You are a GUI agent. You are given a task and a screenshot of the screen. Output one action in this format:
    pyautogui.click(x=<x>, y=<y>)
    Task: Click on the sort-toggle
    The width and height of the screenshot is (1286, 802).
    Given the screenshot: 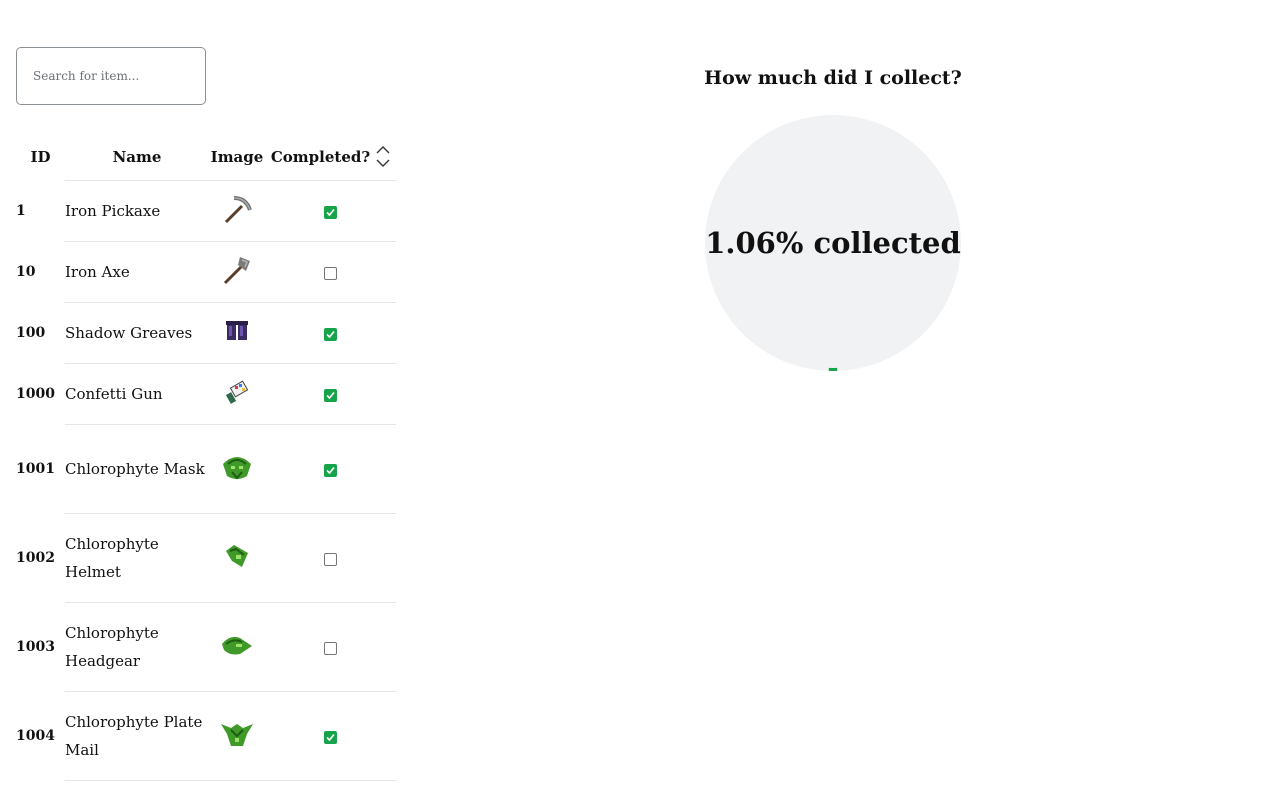 What is the action you would take?
    pyautogui.click(x=383, y=156)
    